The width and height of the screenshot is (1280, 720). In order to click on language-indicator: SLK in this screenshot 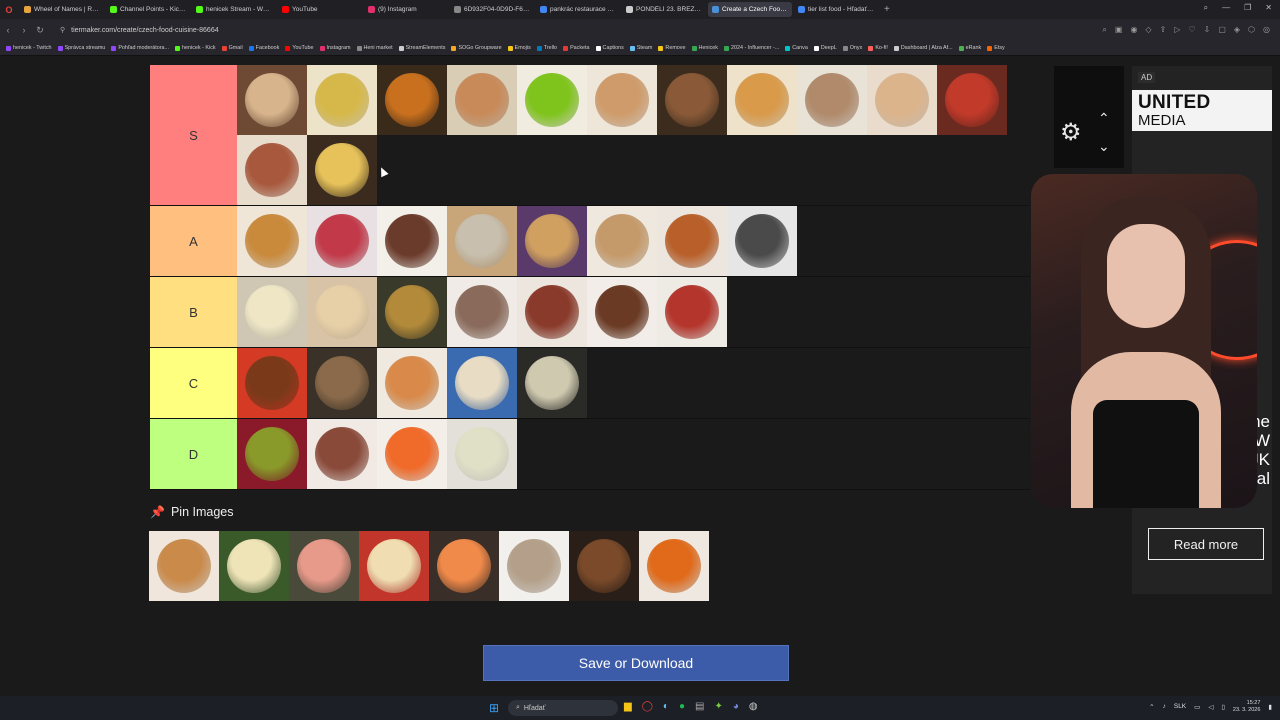, I will do `click(1180, 706)`.